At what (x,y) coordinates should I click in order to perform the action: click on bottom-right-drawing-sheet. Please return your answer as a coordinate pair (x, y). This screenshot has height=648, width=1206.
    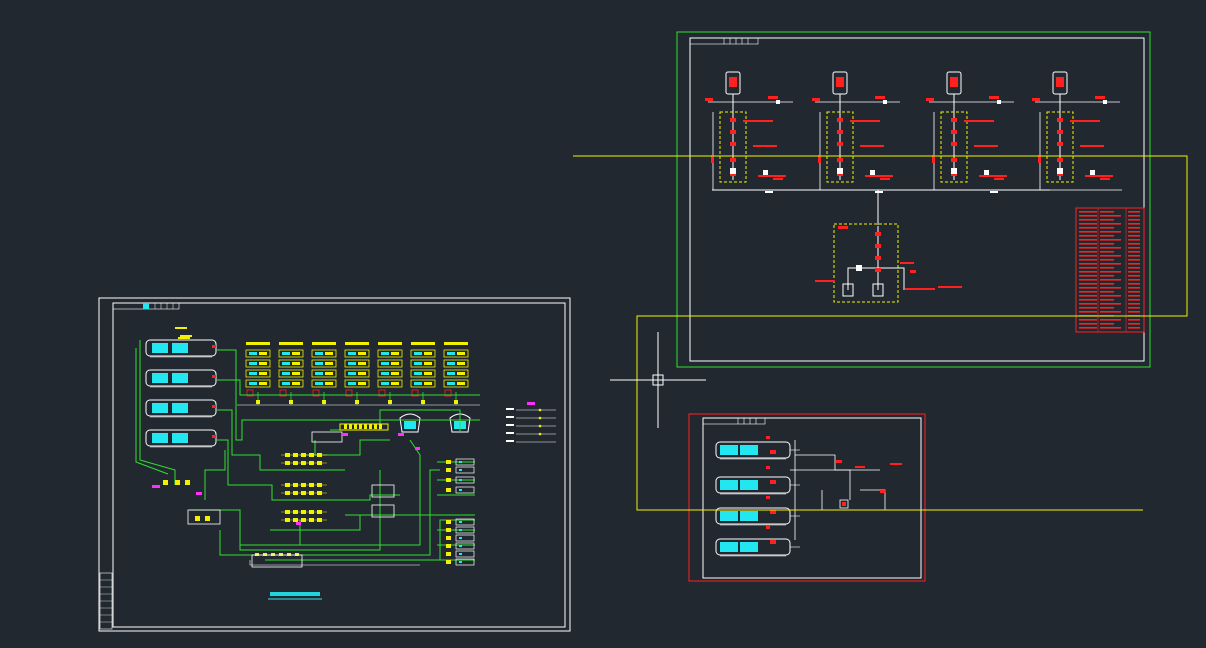
    Looking at the image, I should click on (807, 497).